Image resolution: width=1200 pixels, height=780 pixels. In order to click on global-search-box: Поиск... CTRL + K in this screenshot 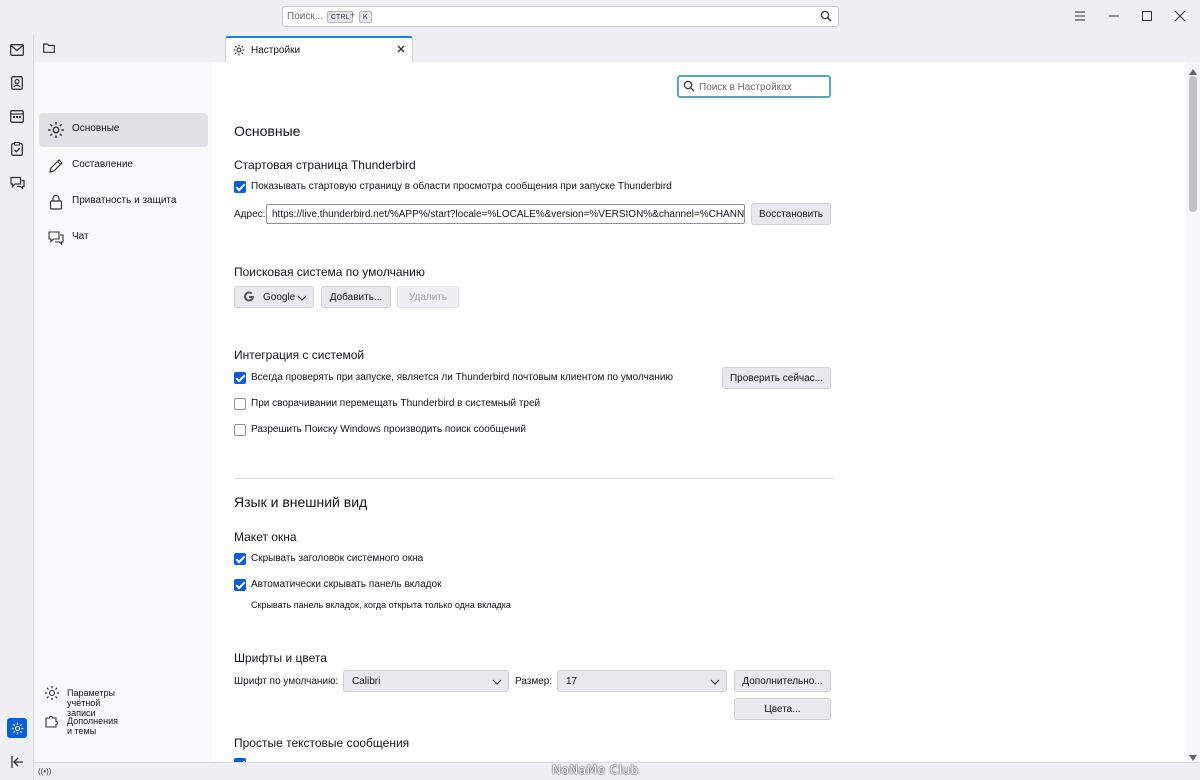, I will do `click(560, 16)`.